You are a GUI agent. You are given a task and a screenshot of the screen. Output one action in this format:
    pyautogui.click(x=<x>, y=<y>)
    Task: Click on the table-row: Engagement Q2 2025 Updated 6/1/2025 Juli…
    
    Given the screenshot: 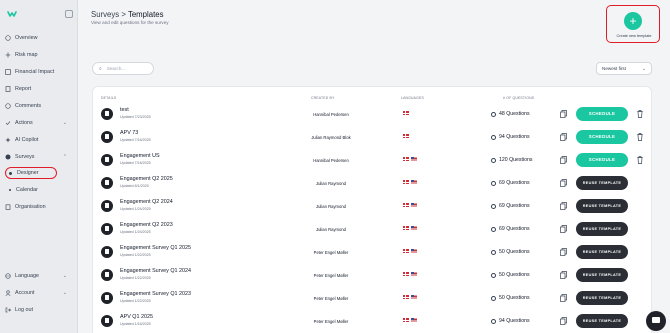 What is the action you would take?
    pyautogui.click(x=373, y=183)
    